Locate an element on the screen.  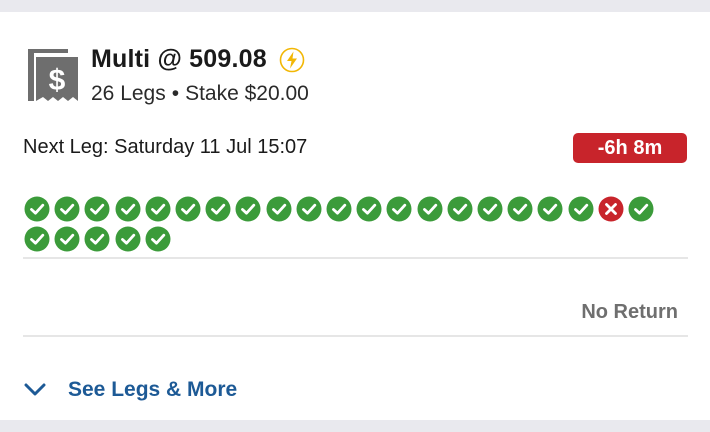
lightning-bolt-icon is located at coordinates (292, 59).